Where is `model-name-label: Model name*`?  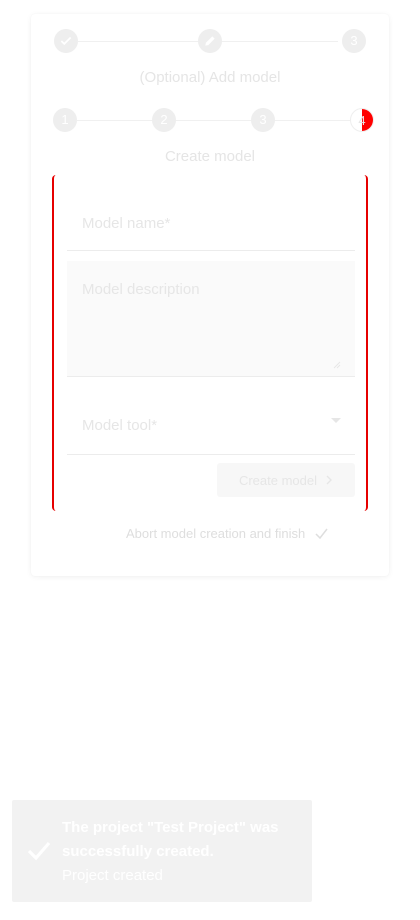
model-name-label: Model name* is located at coordinates (126, 223).